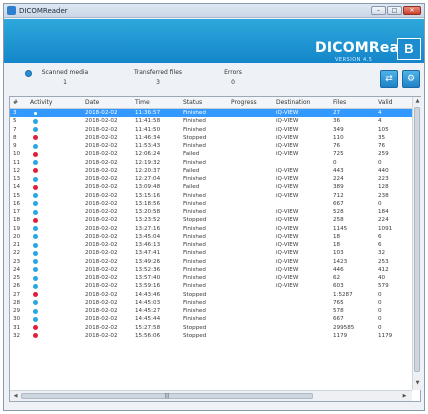 This screenshot has height=414, width=428. I want to click on scroll-right-arrow-icon: ▶, so click(404, 396).